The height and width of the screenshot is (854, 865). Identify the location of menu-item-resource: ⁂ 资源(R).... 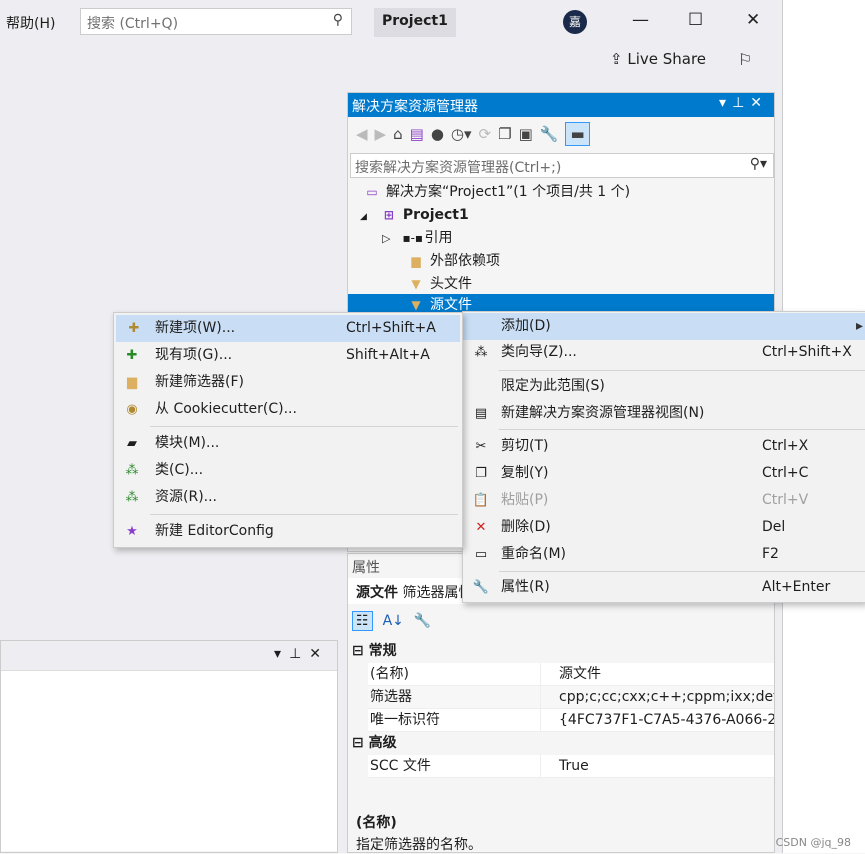
(288, 497).